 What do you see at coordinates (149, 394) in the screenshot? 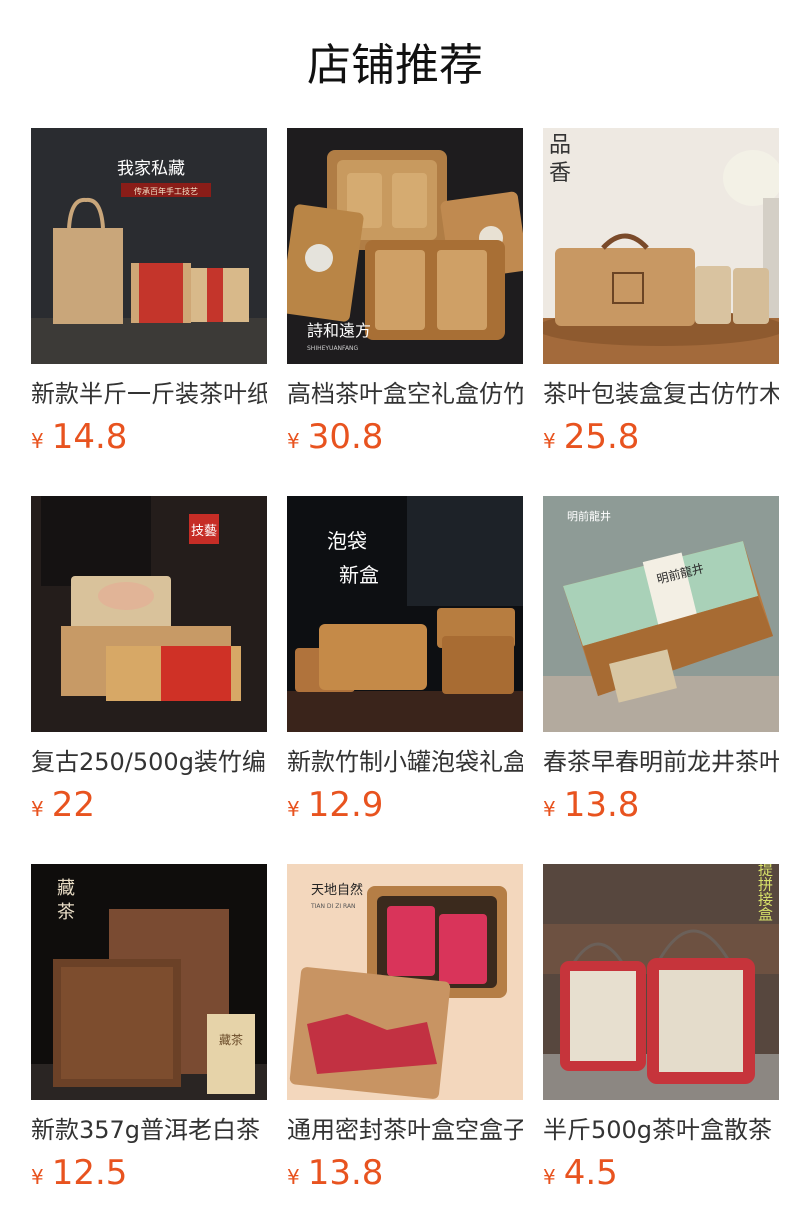
I see `product-name: 新款半斤一斤装茶叶纸盒` at bounding box center [149, 394].